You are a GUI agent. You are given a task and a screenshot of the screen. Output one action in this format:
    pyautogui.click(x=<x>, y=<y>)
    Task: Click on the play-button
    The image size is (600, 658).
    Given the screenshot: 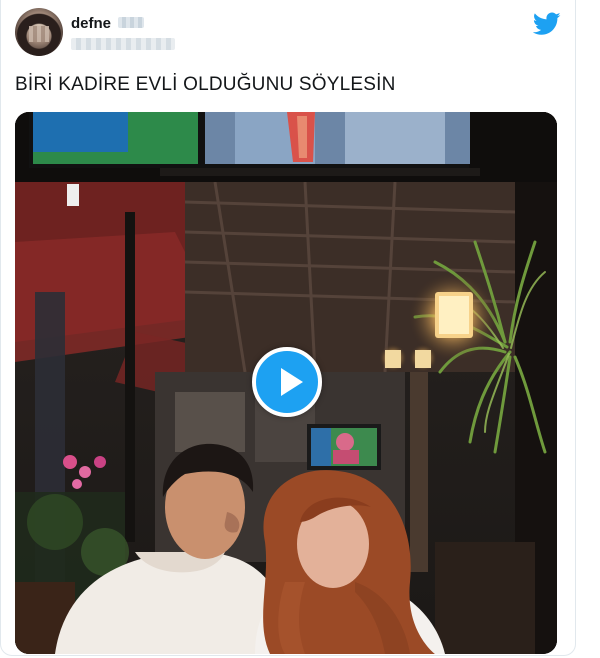 What is the action you would take?
    pyautogui.click(x=287, y=382)
    